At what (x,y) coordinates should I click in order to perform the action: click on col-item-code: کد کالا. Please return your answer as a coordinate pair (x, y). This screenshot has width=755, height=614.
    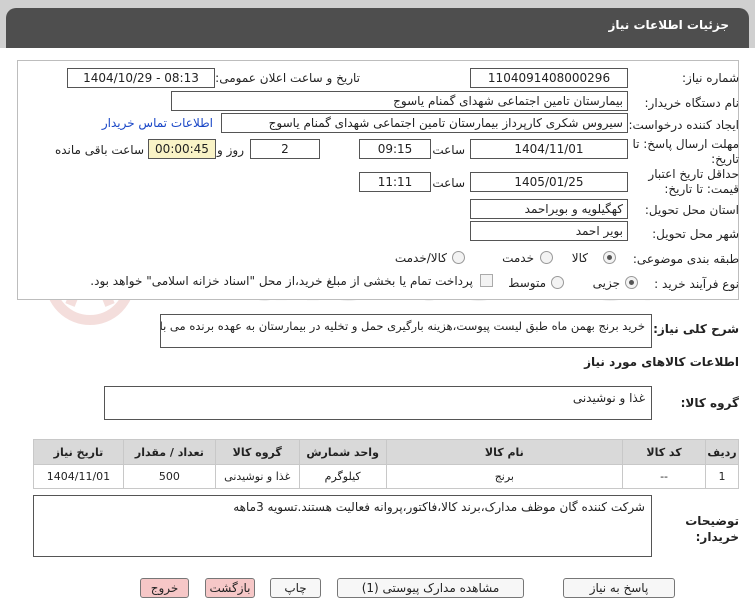
    Looking at the image, I should click on (664, 452).